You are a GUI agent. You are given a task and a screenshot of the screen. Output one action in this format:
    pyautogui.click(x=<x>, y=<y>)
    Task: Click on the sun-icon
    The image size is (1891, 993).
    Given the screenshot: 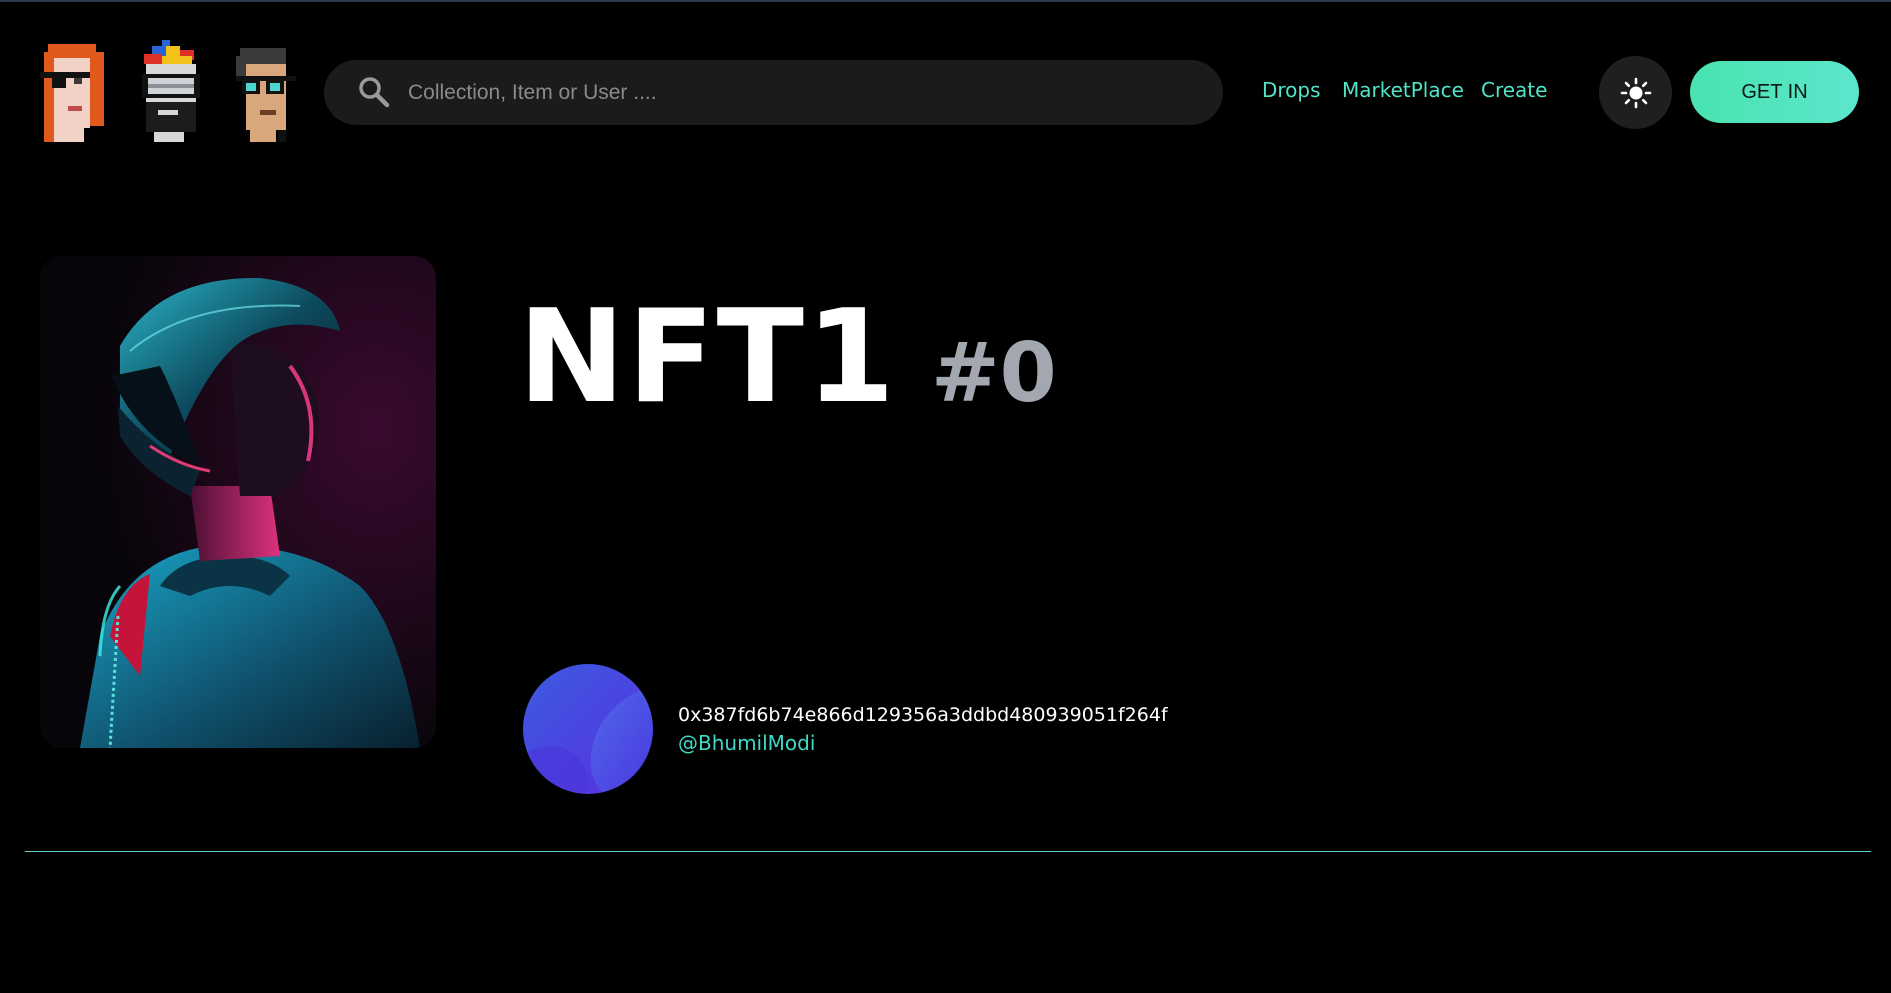 What is the action you would take?
    pyautogui.click(x=1635, y=92)
    